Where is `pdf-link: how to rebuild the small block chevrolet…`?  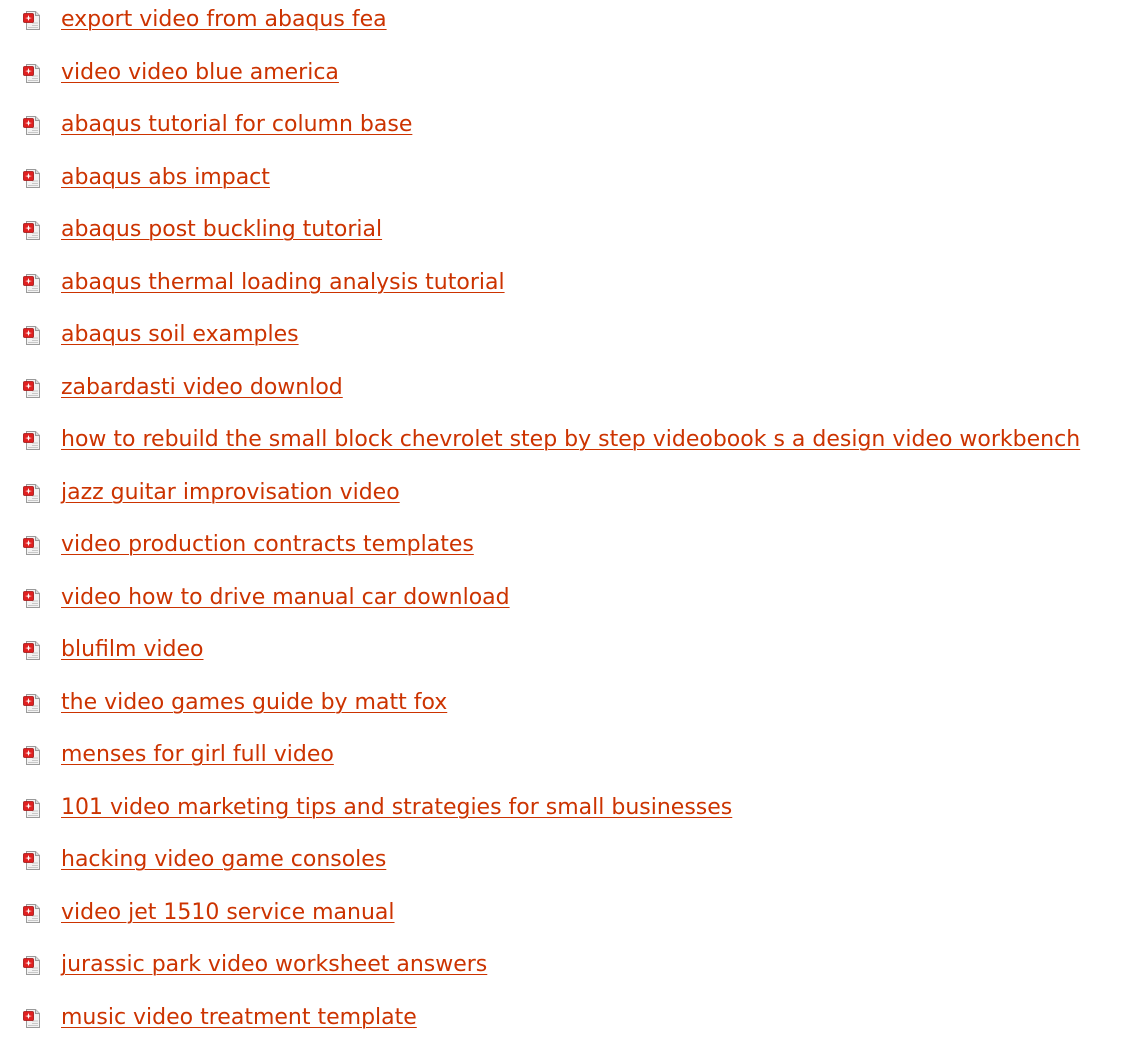
pdf-link: how to rebuild the small block chevrolet… is located at coordinates (570, 440).